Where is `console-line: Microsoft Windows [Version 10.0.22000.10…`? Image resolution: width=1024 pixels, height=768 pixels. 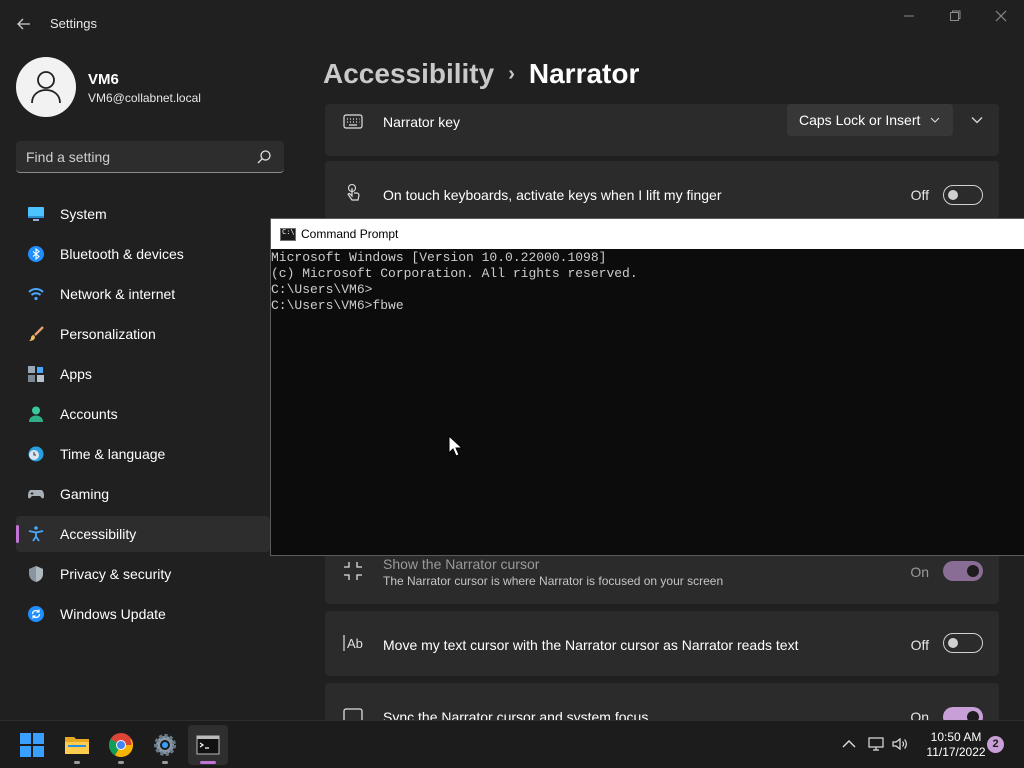 console-line: Microsoft Windows [Version 10.0.22000.10… is located at coordinates (439, 257).